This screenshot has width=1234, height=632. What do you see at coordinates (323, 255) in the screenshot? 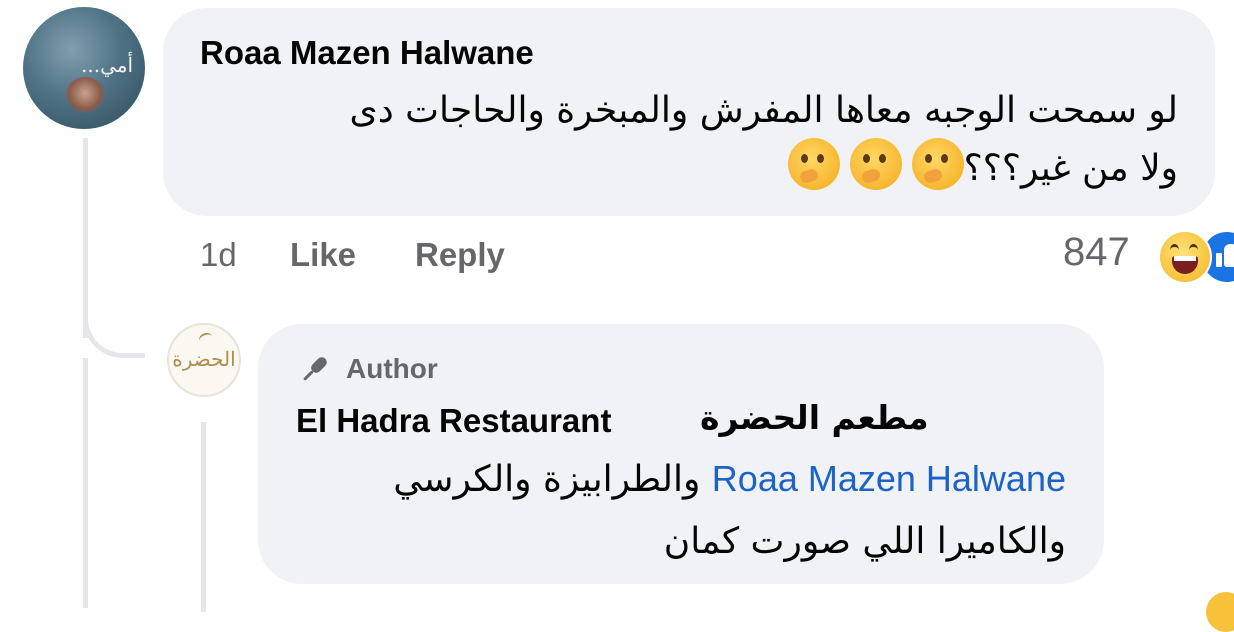
I see `like-button: Like` at bounding box center [323, 255].